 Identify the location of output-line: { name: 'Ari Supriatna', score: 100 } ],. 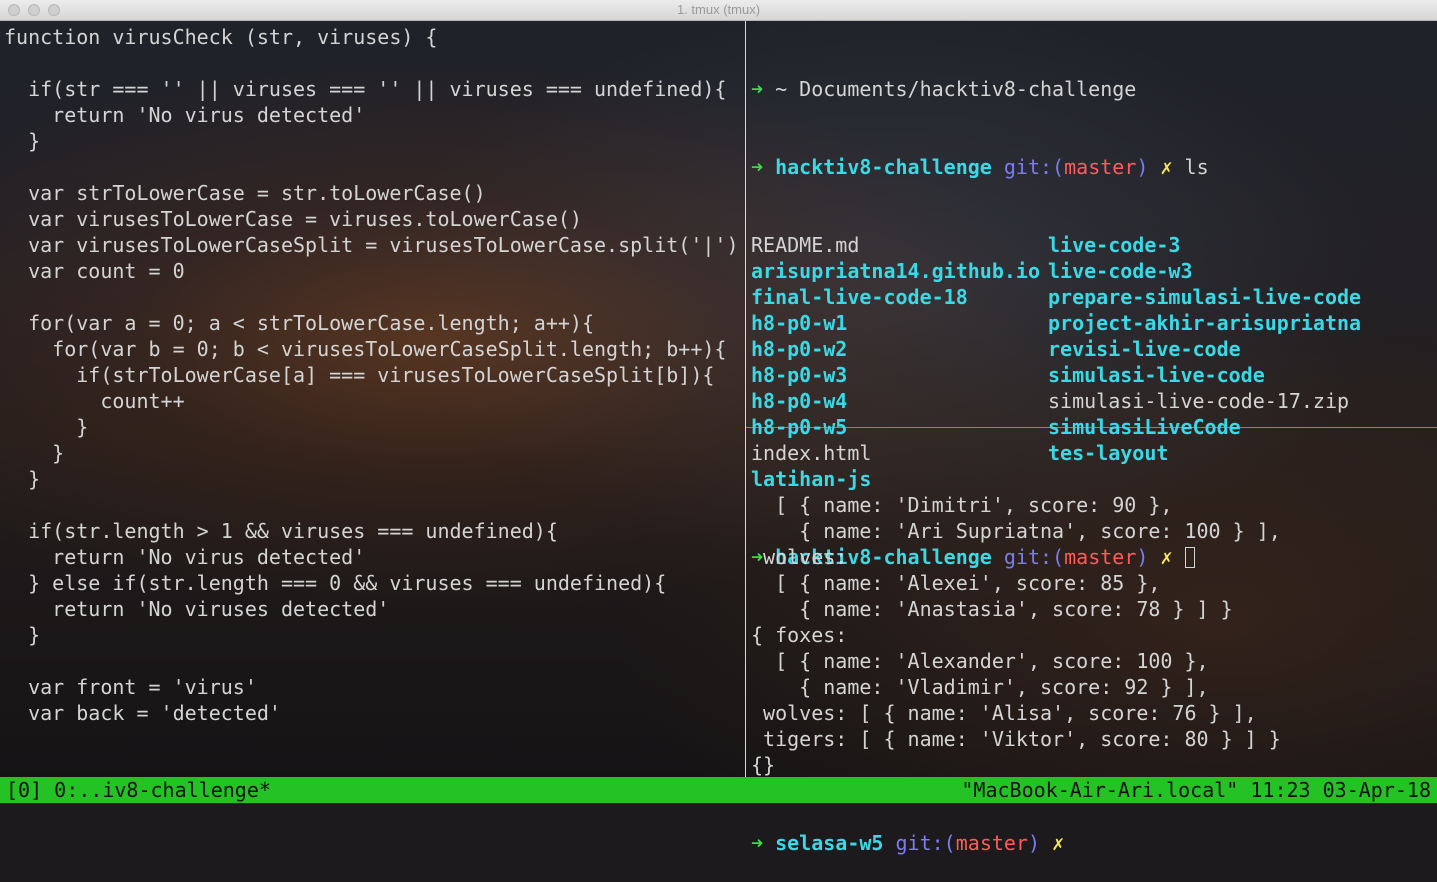
(1016, 531).